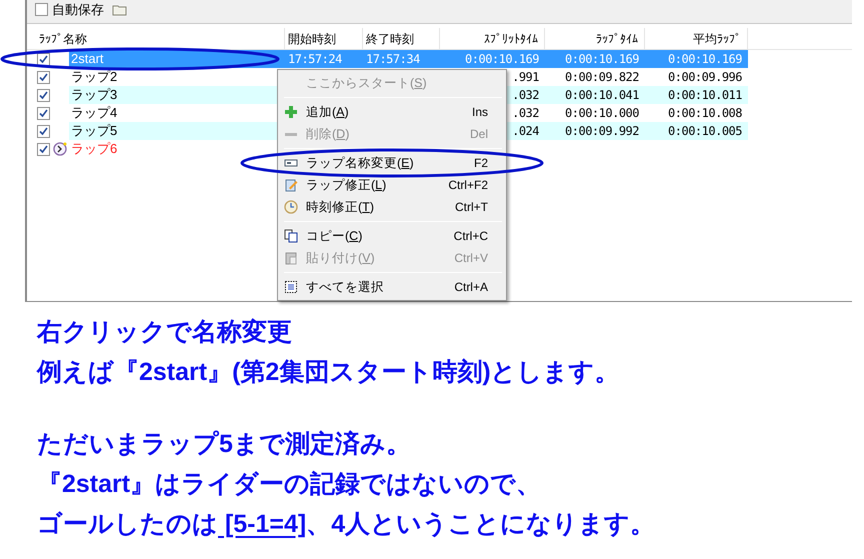 This screenshot has width=864, height=559. What do you see at coordinates (492, 38) in the screenshot?
I see `column-header: ｽﾌﾟﾘｯﾄﾀｲﾑ` at bounding box center [492, 38].